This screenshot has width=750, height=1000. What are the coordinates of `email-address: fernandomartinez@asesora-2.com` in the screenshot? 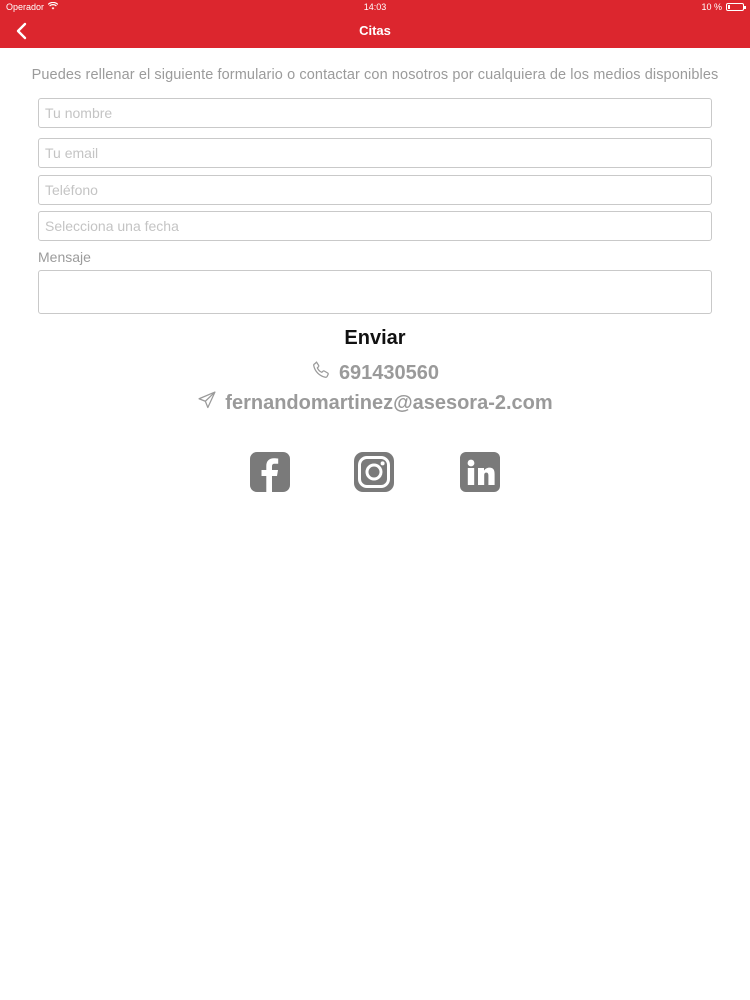 It's located at (389, 402).